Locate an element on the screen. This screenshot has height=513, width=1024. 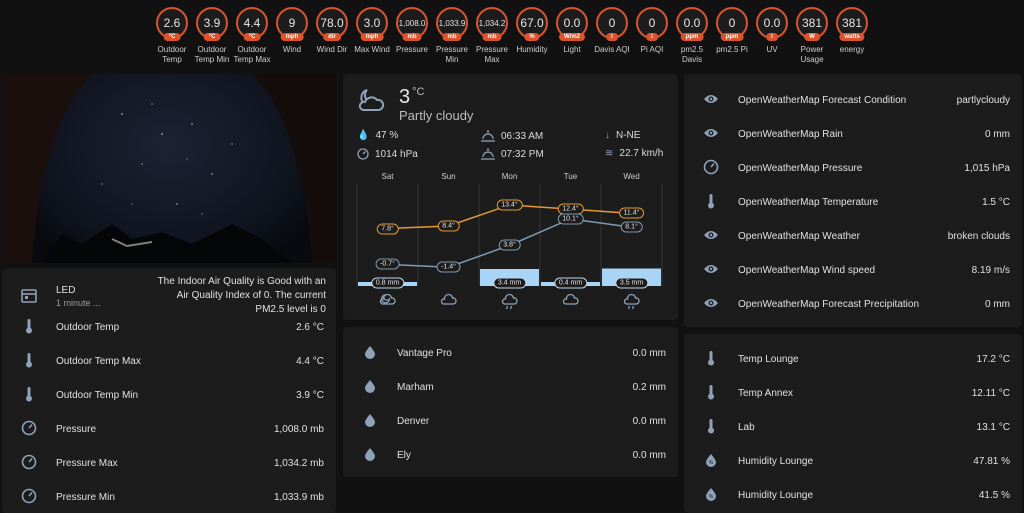
forecast-day-label: Mon is located at coordinates (509, 176).